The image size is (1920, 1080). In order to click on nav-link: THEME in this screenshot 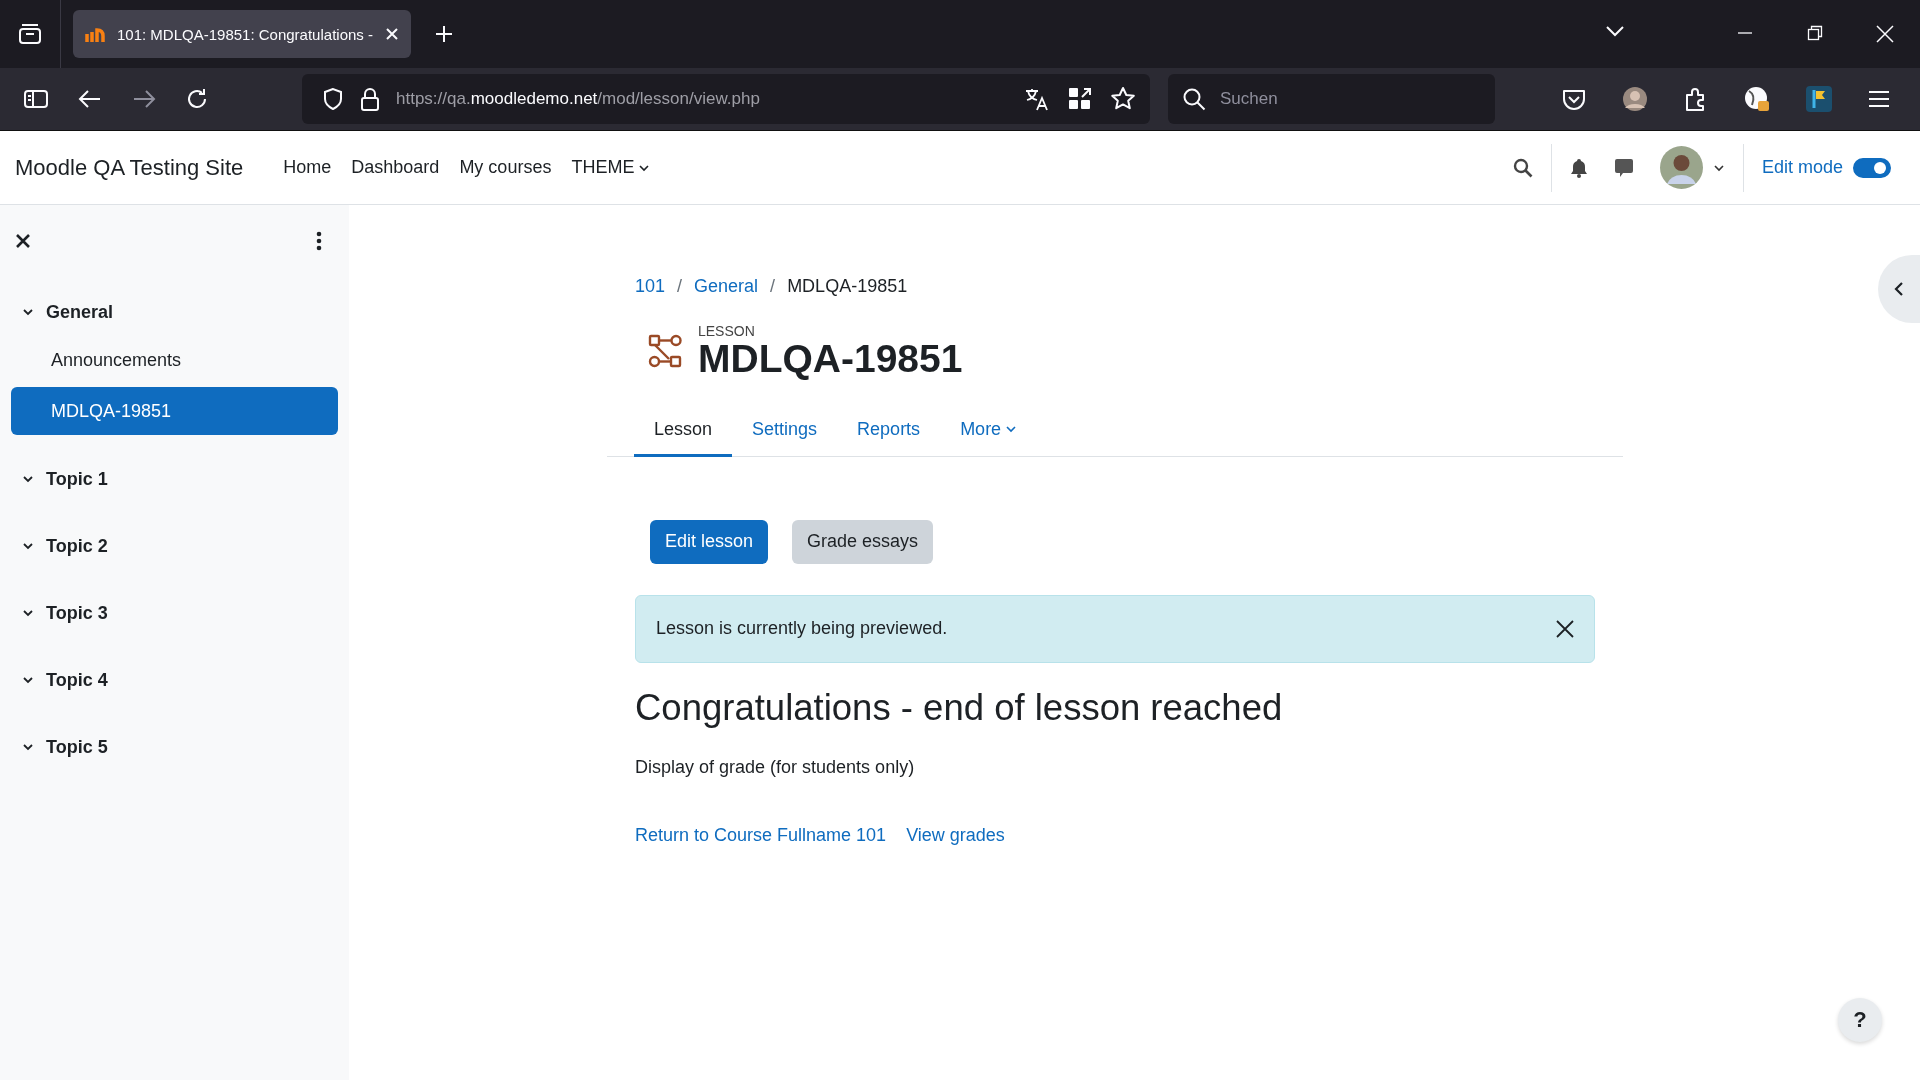, I will do `click(611, 167)`.